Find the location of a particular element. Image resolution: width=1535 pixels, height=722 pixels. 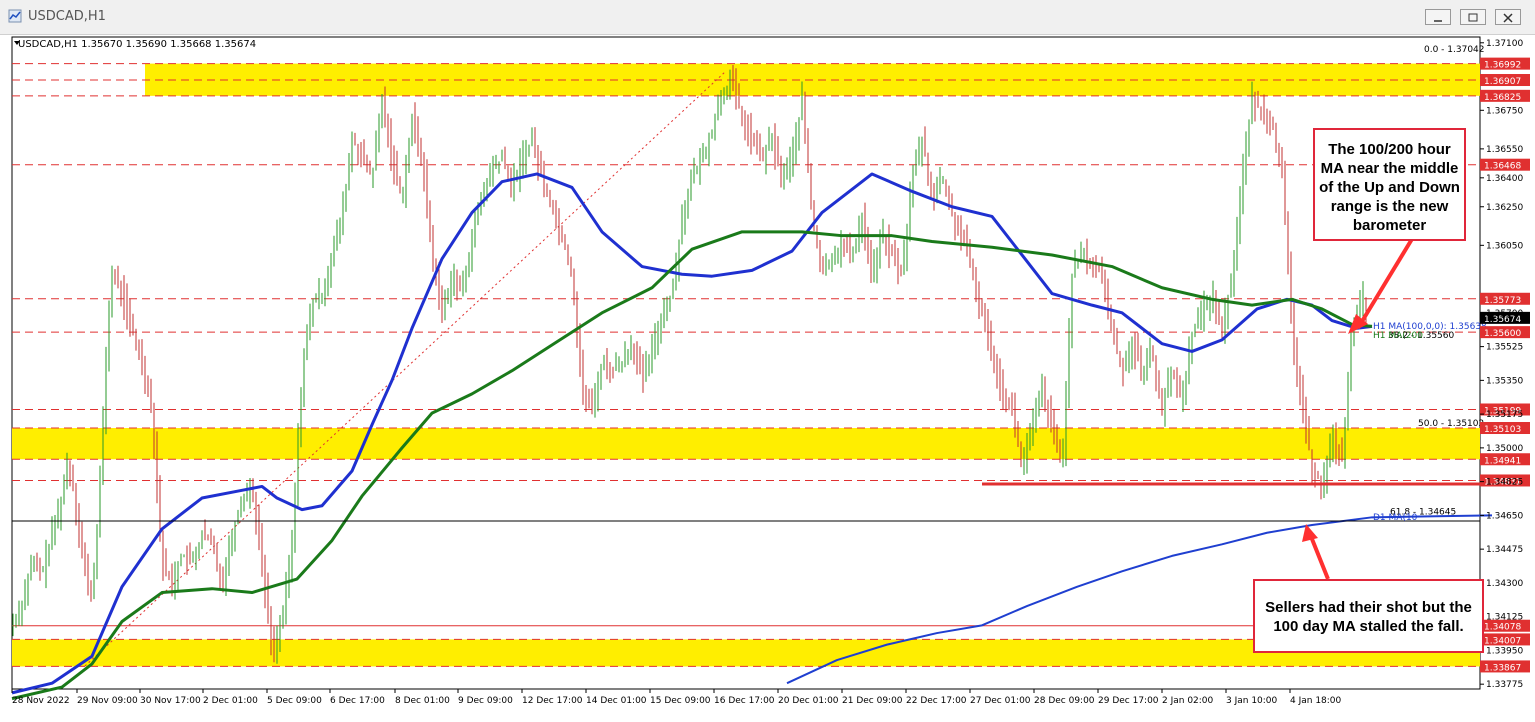

level-price-label: 1.36825 is located at coordinates (1502, 98).